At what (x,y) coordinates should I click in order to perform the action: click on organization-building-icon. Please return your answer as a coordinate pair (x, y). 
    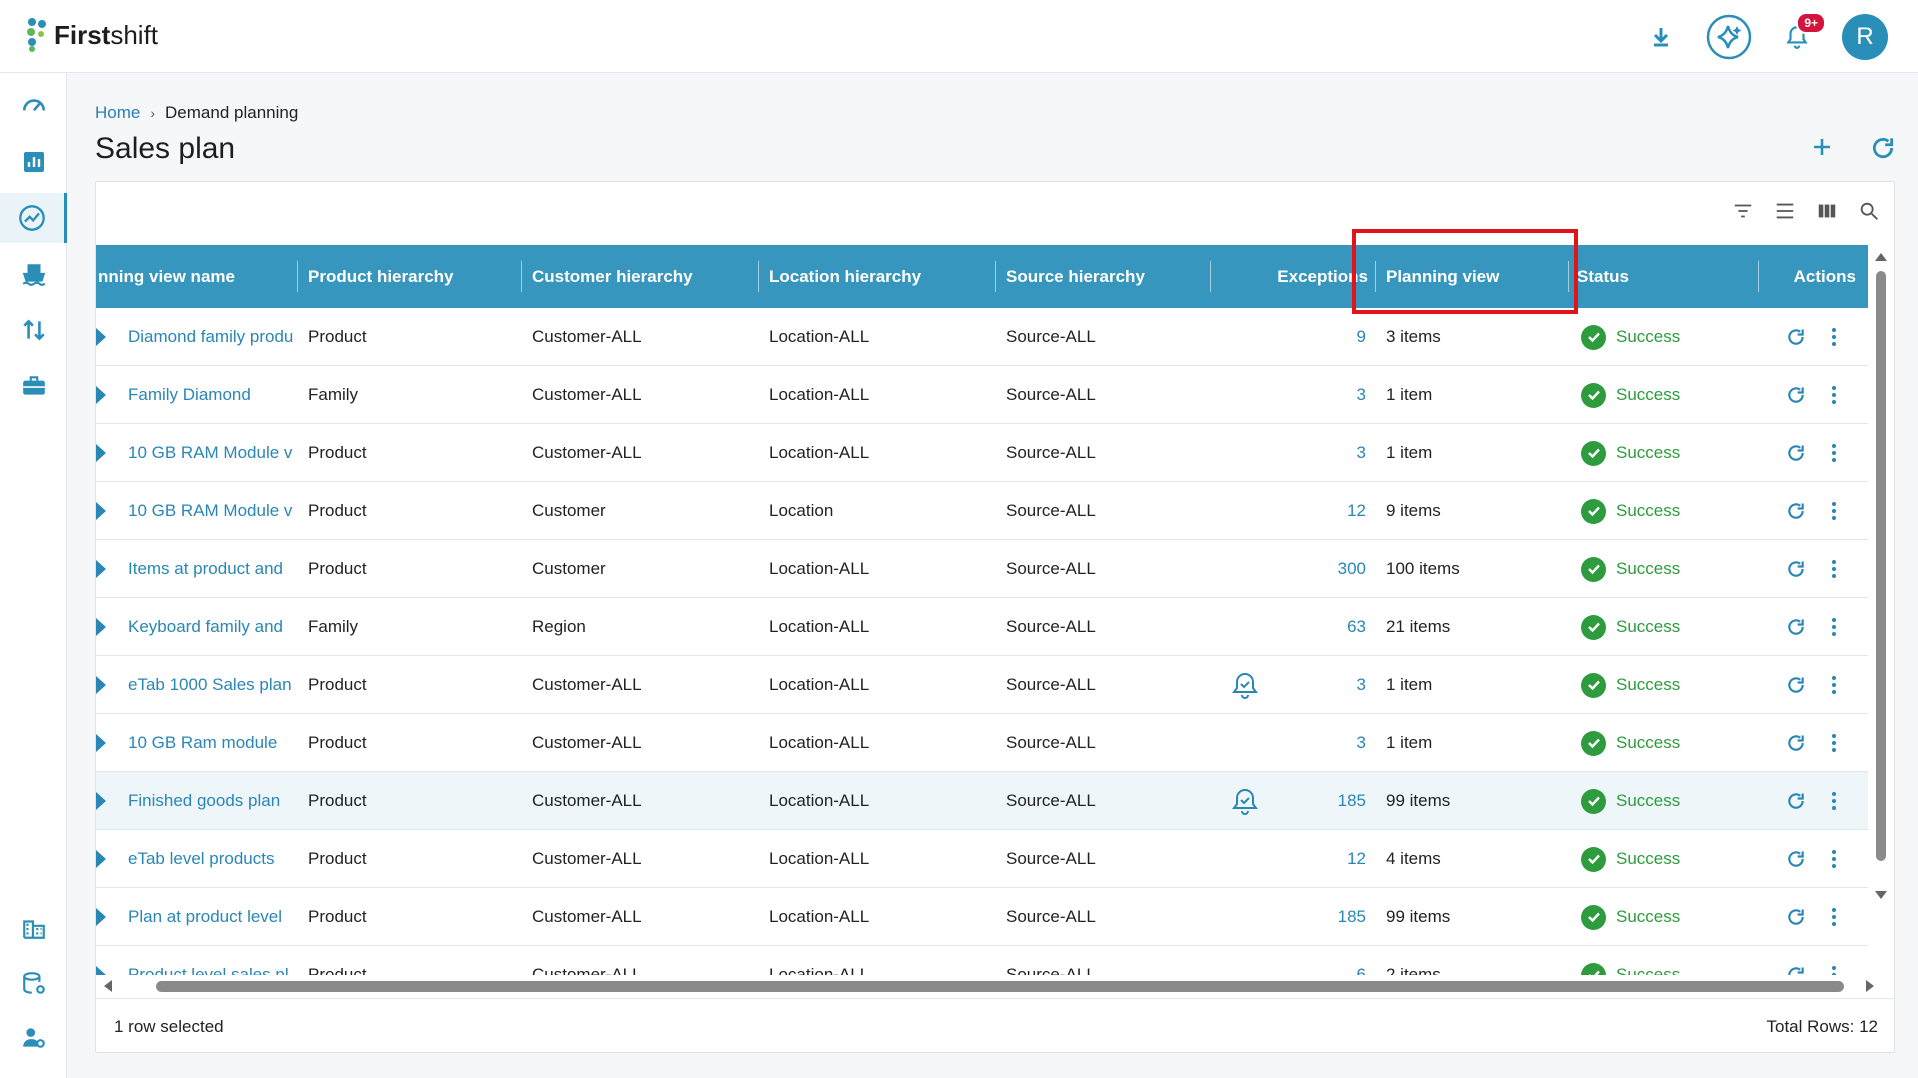
    Looking at the image, I should click on (33, 928).